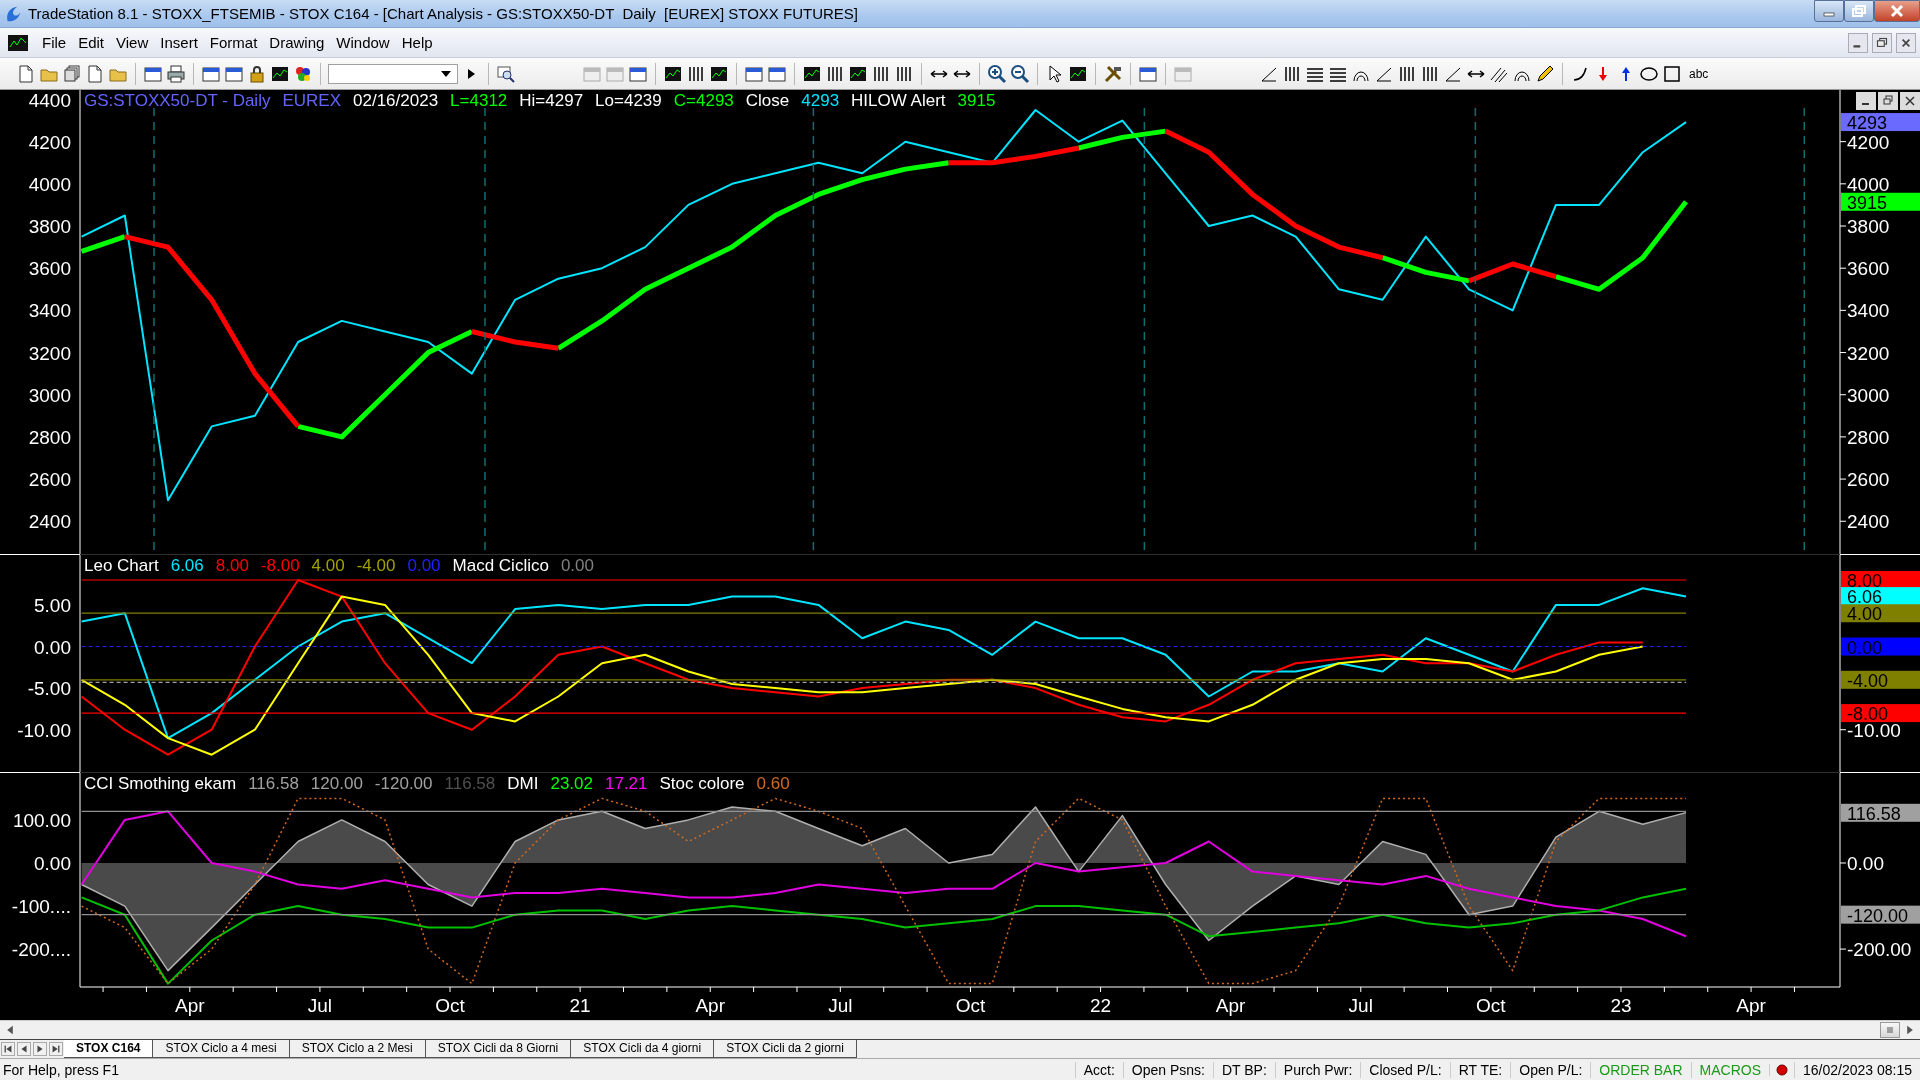  Describe the element at coordinates (179, 42) in the screenshot. I see `menu-item: Insert` at that location.